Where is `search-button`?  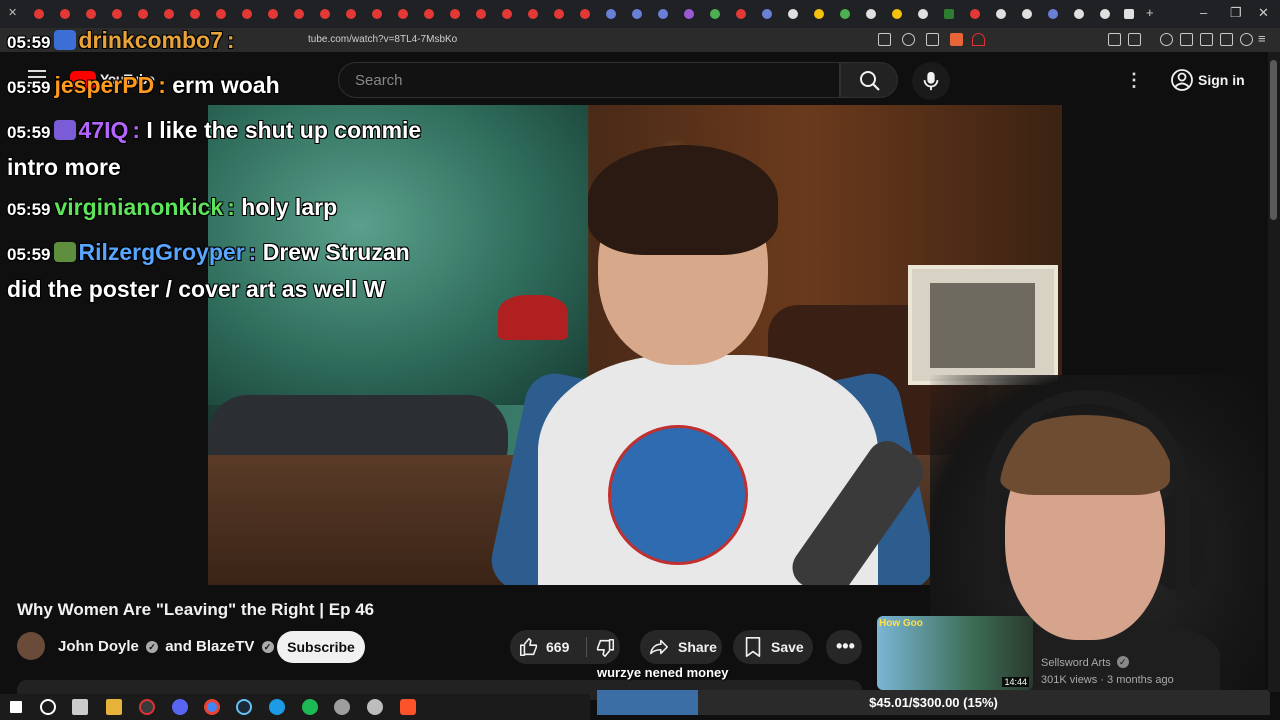
search-button is located at coordinates (869, 80).